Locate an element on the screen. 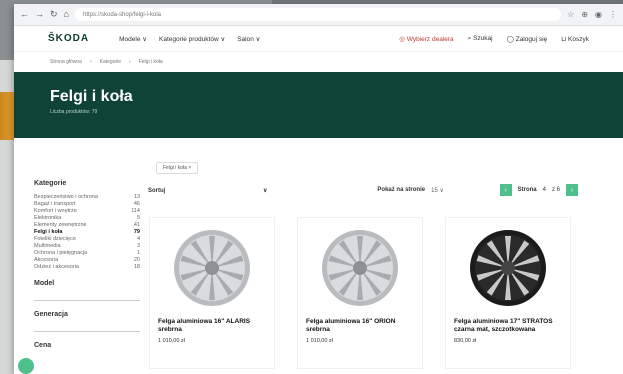 The width and height of the screenshot is (623, 374). home-icon: ⌂ is located at coordinates (66, 14).